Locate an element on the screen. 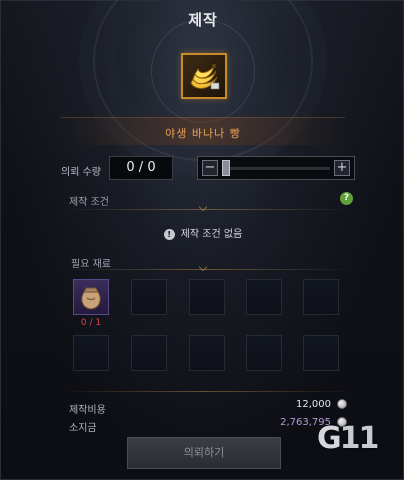 This screenshot has height=480, width=404. banana-icon is located at coordinates (205, 77).